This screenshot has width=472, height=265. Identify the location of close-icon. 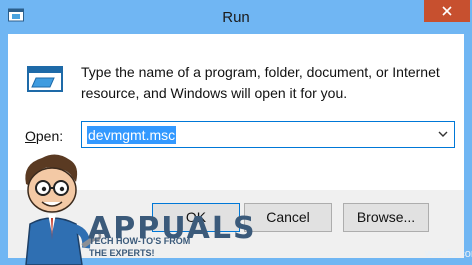
(447, 11).